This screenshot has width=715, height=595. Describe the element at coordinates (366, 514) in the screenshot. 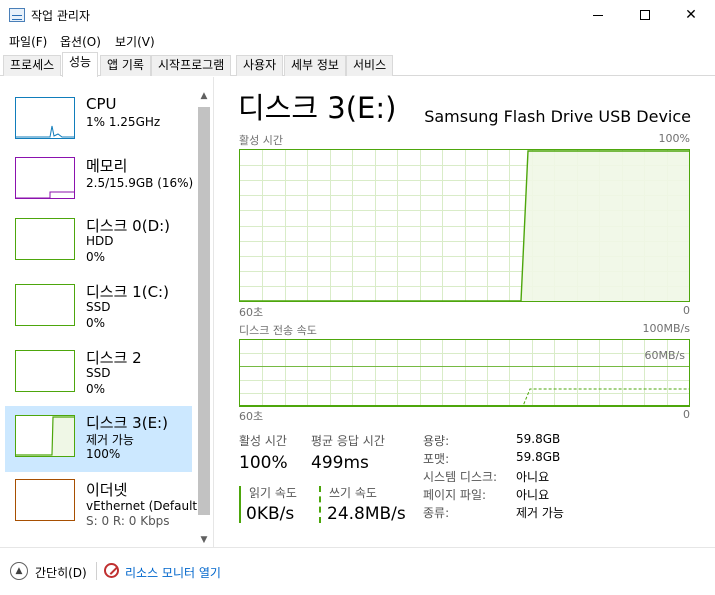

I see `write-speed-value: 24.8MB/s` at that location.